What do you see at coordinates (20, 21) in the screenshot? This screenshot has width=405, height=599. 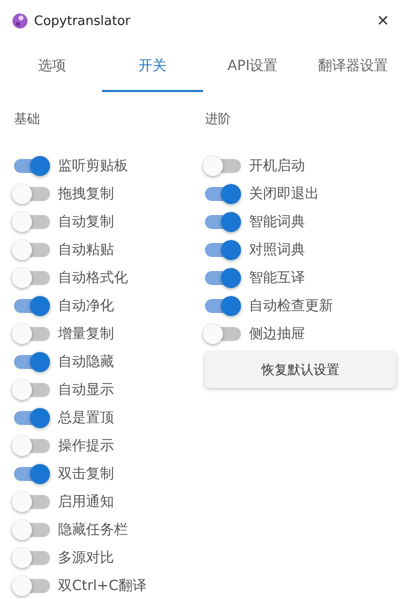 I see `logo-icon` at bounding box center [20, 21].